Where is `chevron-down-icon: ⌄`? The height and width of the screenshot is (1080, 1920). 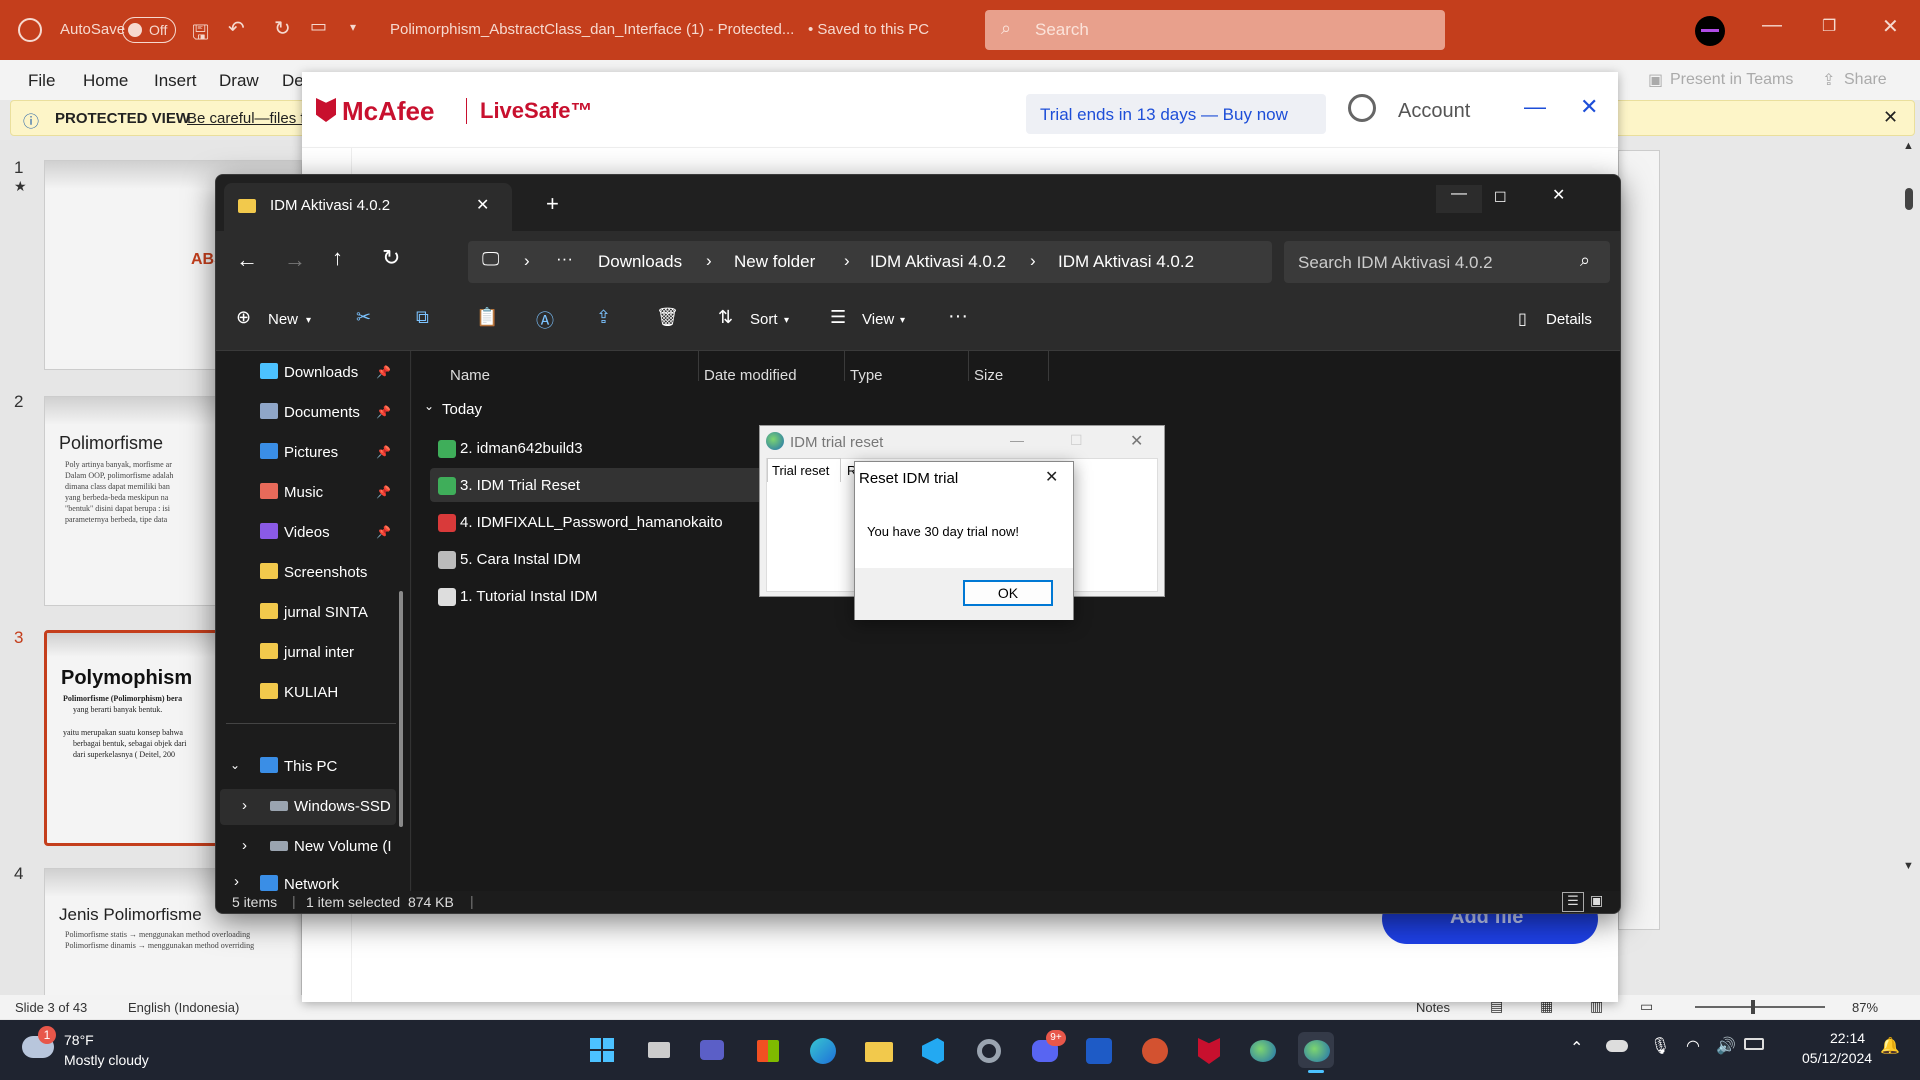
chevron-down-icon: ⌄ is located at coordinates (235, 765).